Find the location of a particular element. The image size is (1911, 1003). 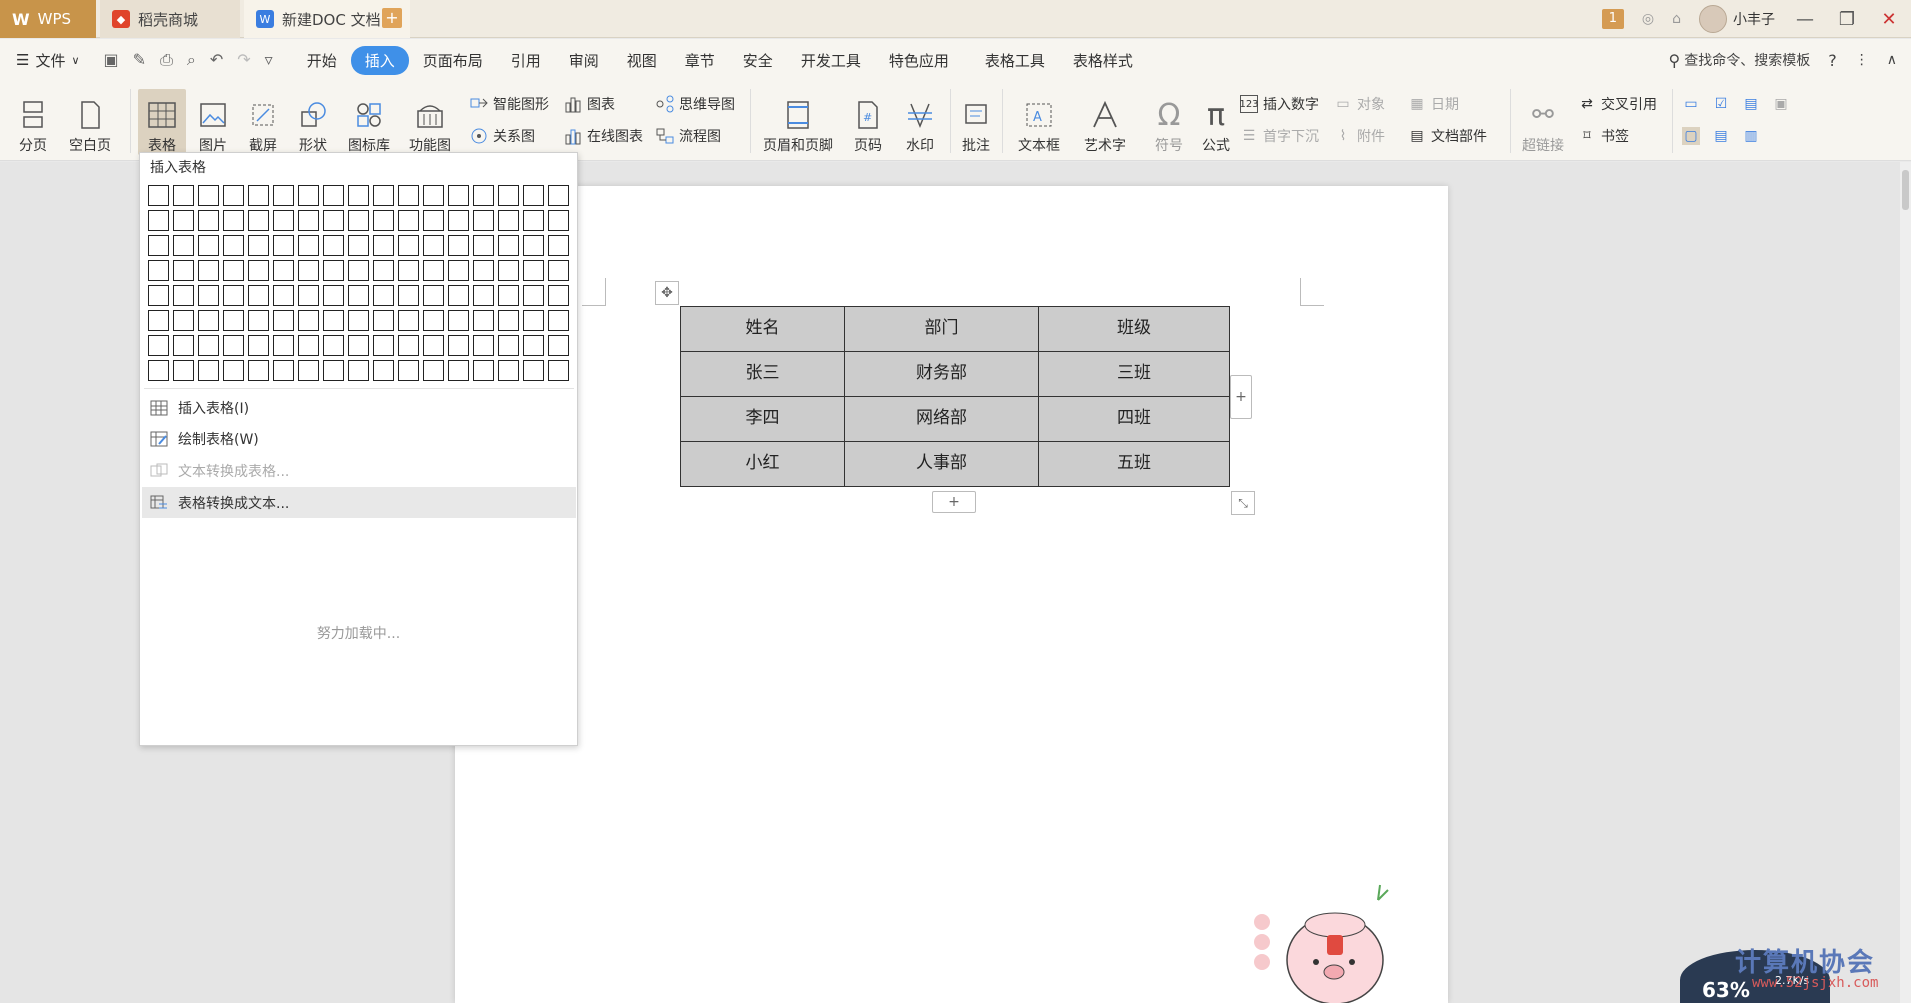

design-mode-icon: ▢ is located at coordinates (1691, 136).